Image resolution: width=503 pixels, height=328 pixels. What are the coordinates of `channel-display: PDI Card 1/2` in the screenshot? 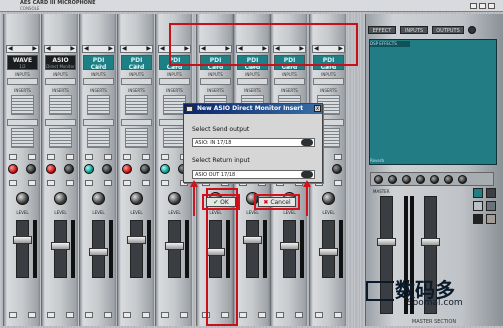 It's located at (98, 63).